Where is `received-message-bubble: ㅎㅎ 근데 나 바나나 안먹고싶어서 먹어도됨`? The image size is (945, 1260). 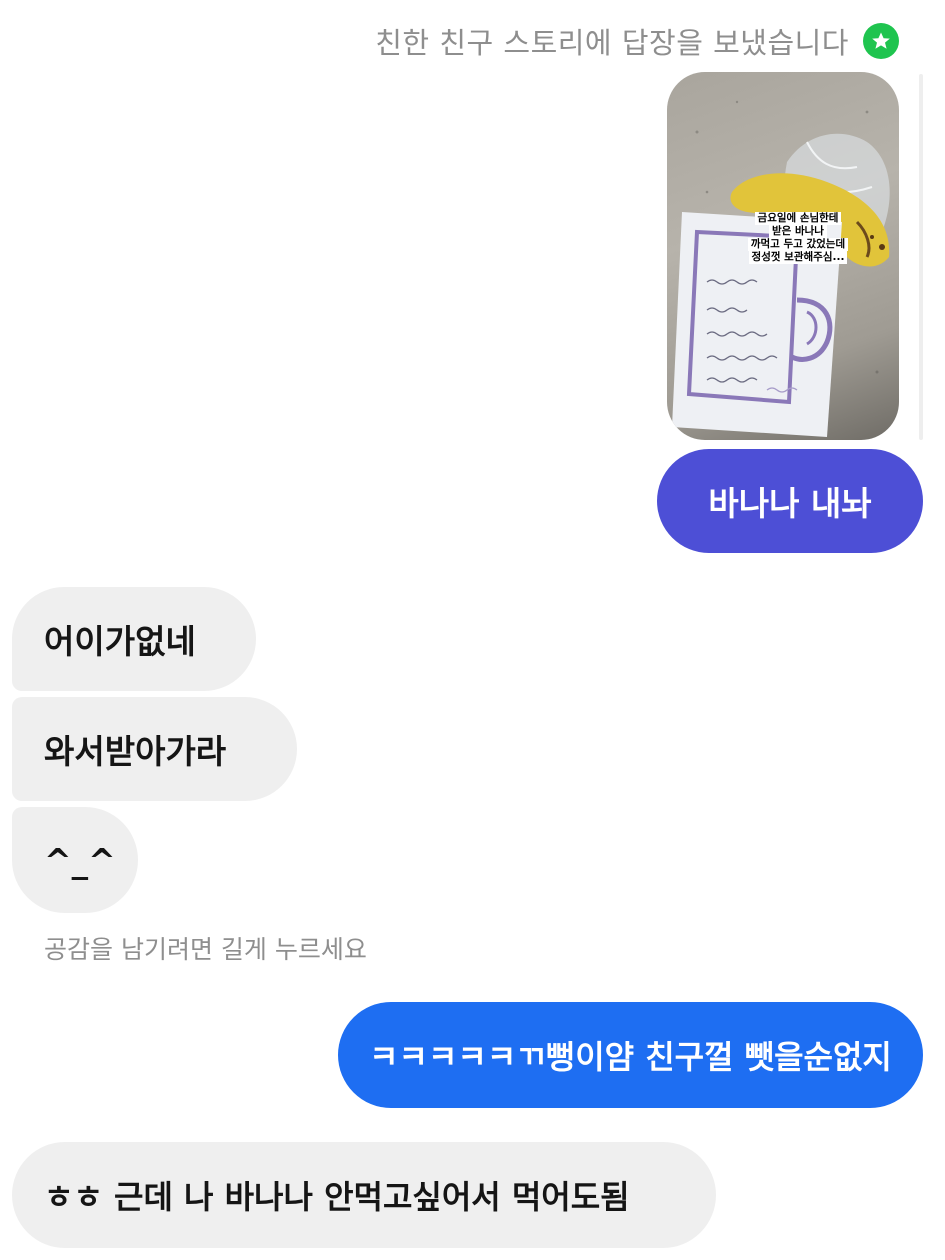 received-message-bubble: ㅎㅎ 근데 나 바나나 안먹고싶어서 먹어도됨 is located at coordinates (364, 1195).